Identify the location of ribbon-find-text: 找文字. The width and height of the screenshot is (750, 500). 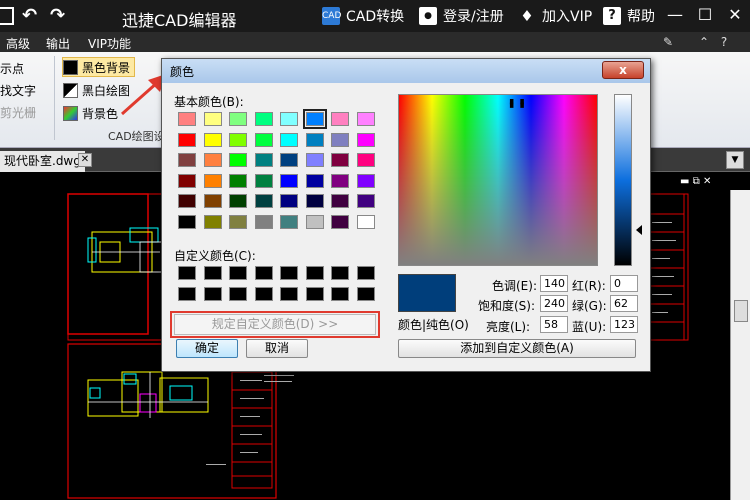
(18, 90).